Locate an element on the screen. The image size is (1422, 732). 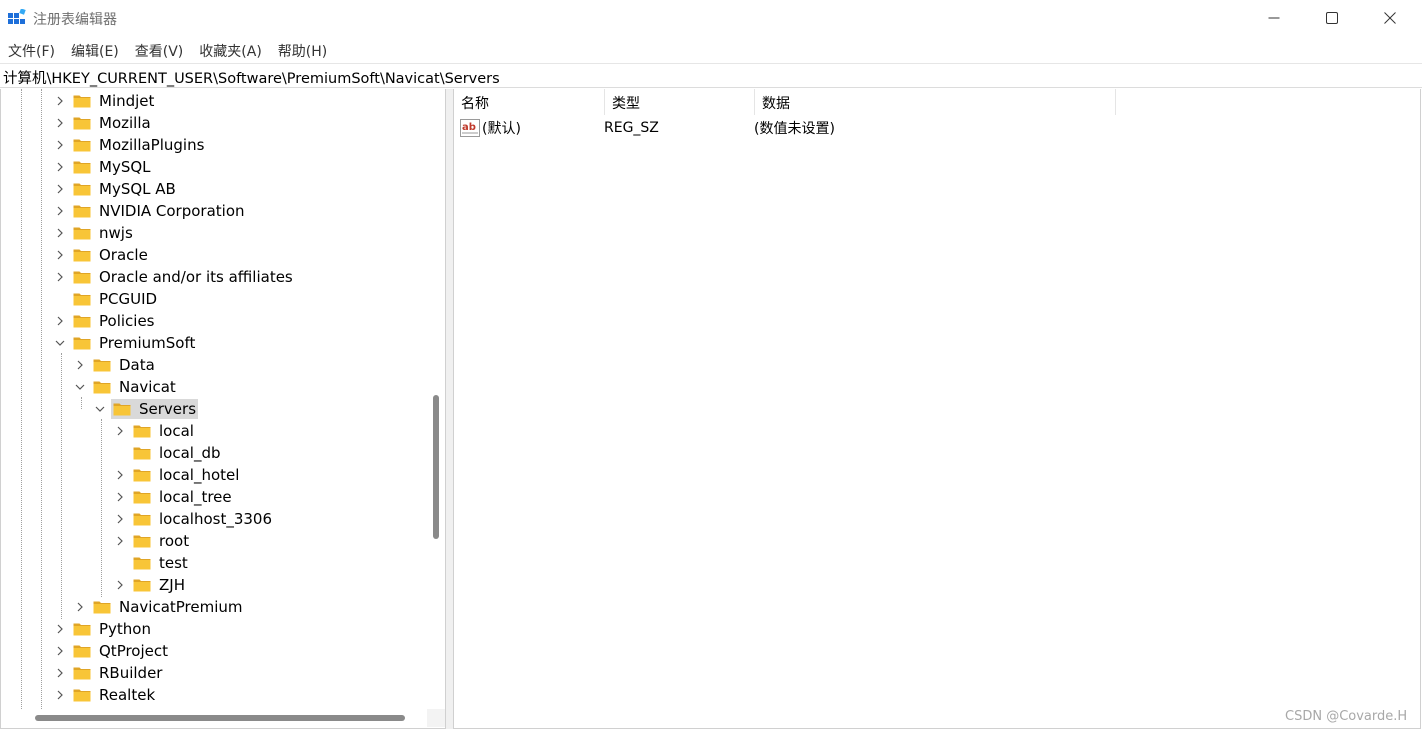
tree-item: local_db is located at coordinates (168, 453).